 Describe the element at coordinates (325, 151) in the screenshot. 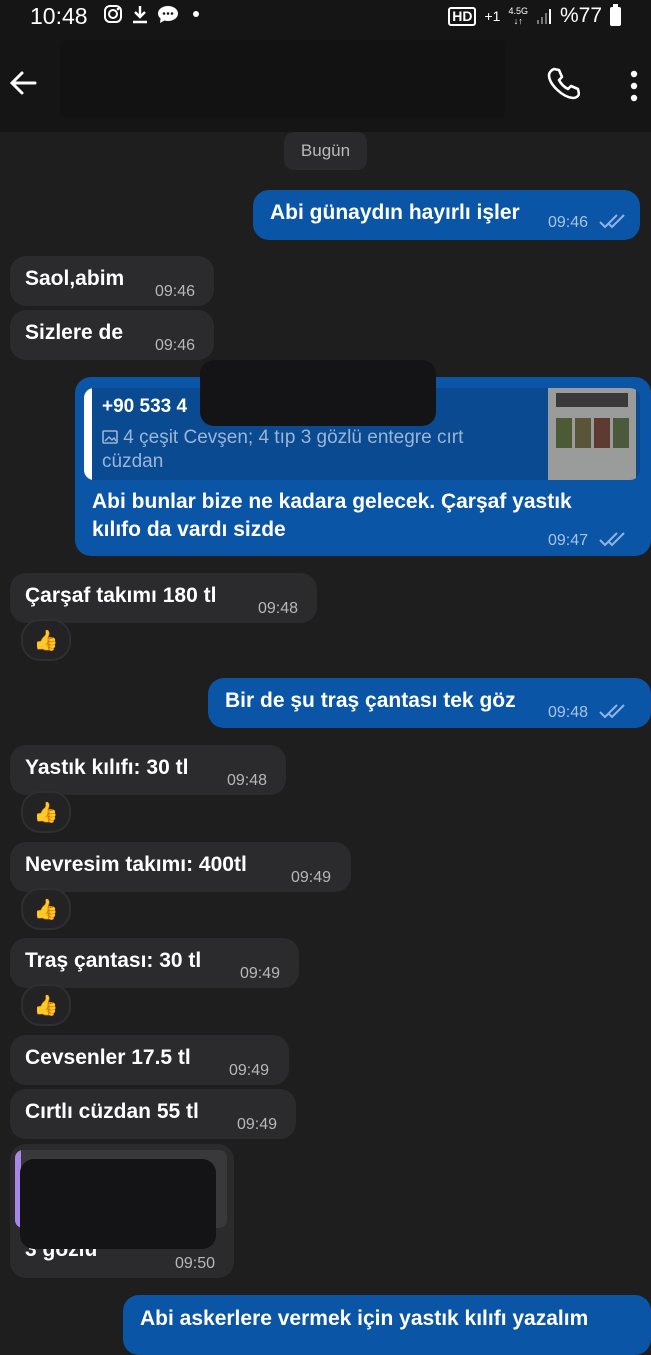

I see `date-separator: Bugün` at that location.